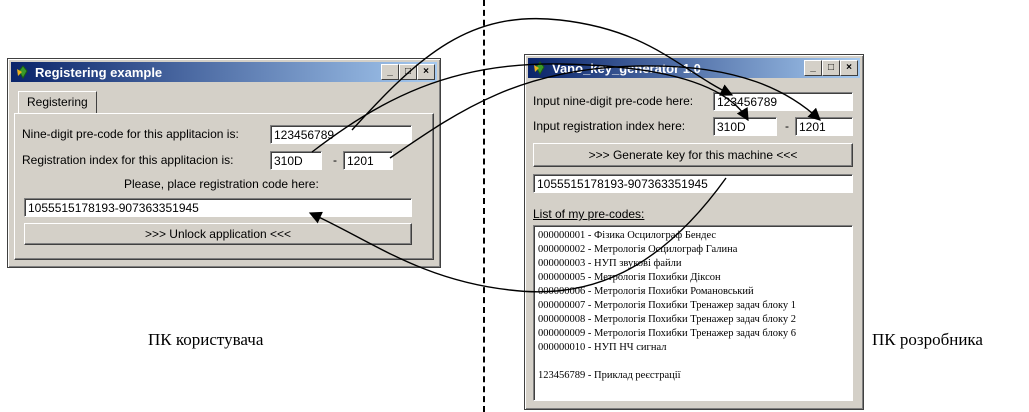 The height and width of the screenshot is (412, 1029). Describe the element at coordinates (517, 235) in the screenshot. I see `arrow-generated-key` at that location.